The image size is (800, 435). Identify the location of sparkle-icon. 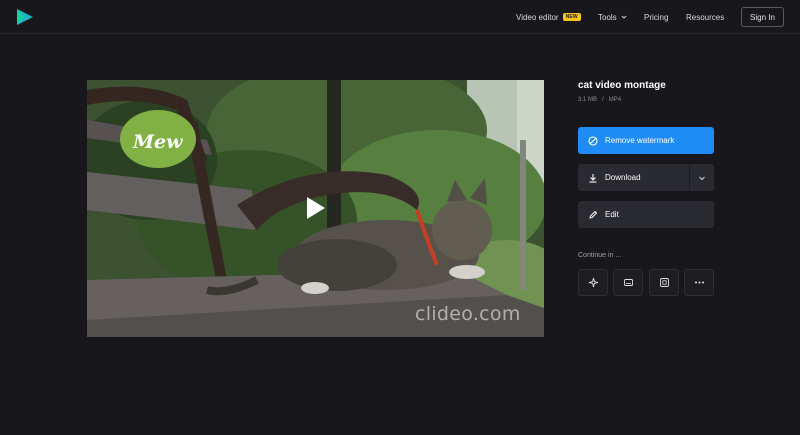
(593, 282).